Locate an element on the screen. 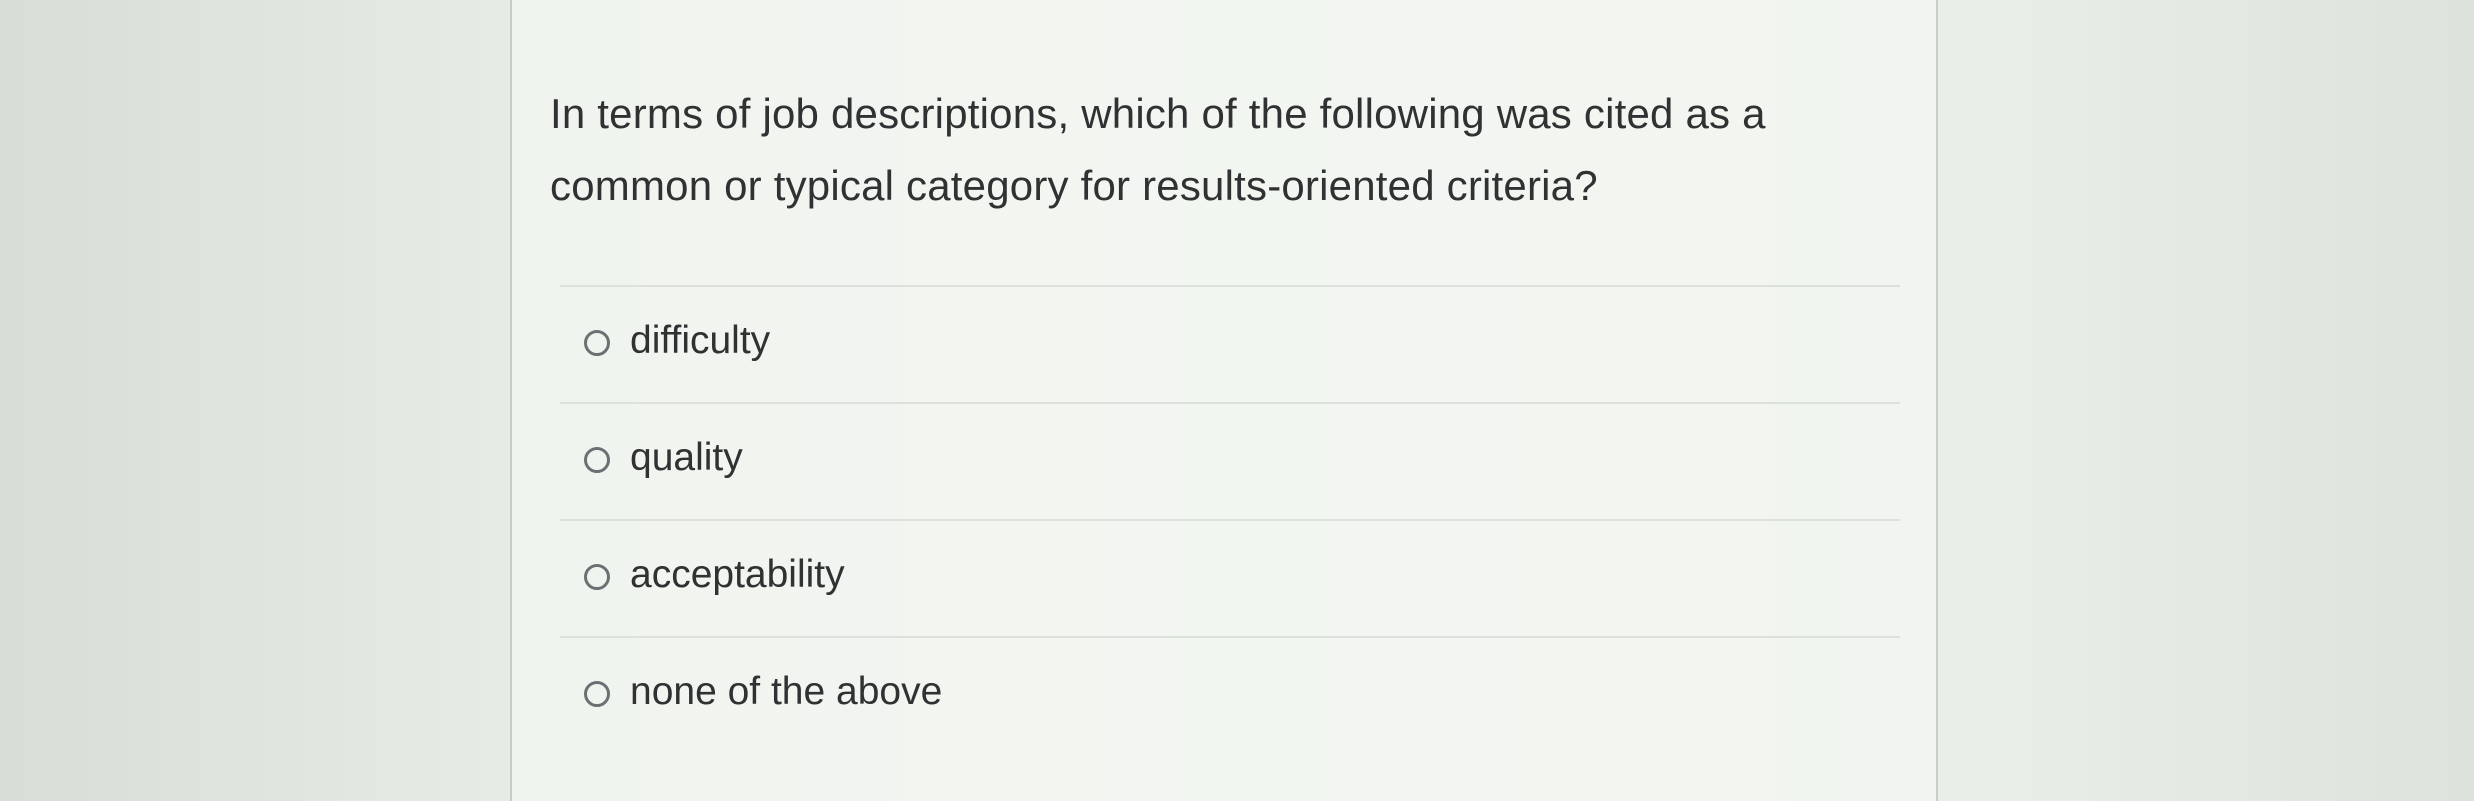 The height and width of the screenshot is (801, 2474). answer-option-acceptability: acceptability is located at coordinates (1230, 577).